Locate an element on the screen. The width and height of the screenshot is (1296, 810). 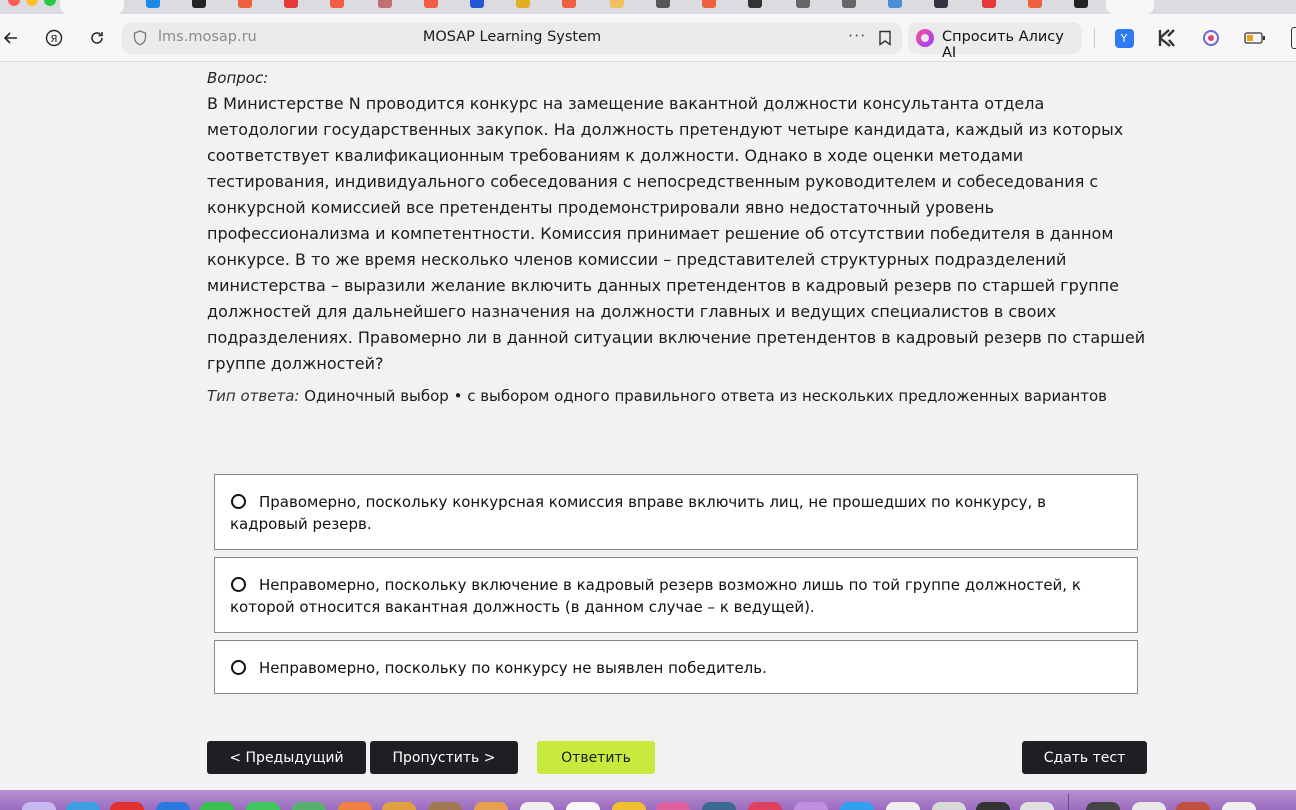
alice-icon is located at coordinates (925, 38).